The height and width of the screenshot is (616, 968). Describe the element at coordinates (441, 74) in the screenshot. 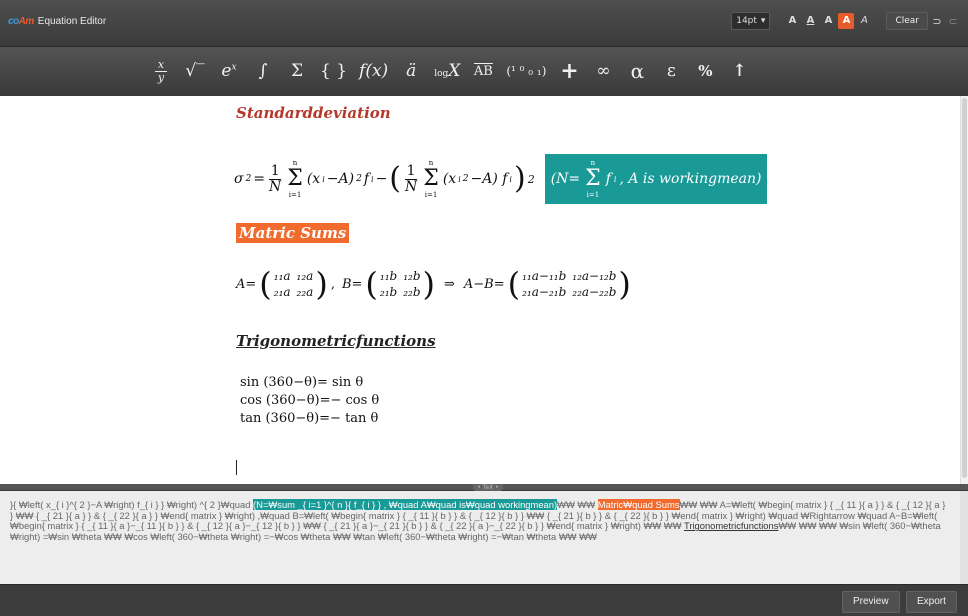

I see `log-label: log` at that location.